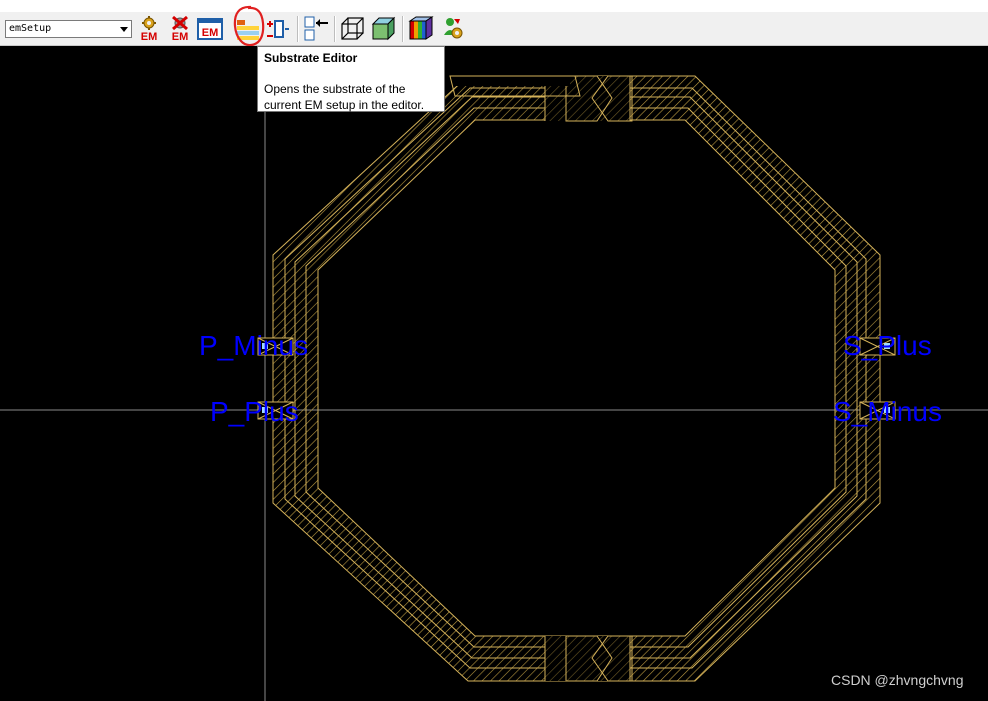  I want to click on em-setup-button: EM, so click(210, 29).